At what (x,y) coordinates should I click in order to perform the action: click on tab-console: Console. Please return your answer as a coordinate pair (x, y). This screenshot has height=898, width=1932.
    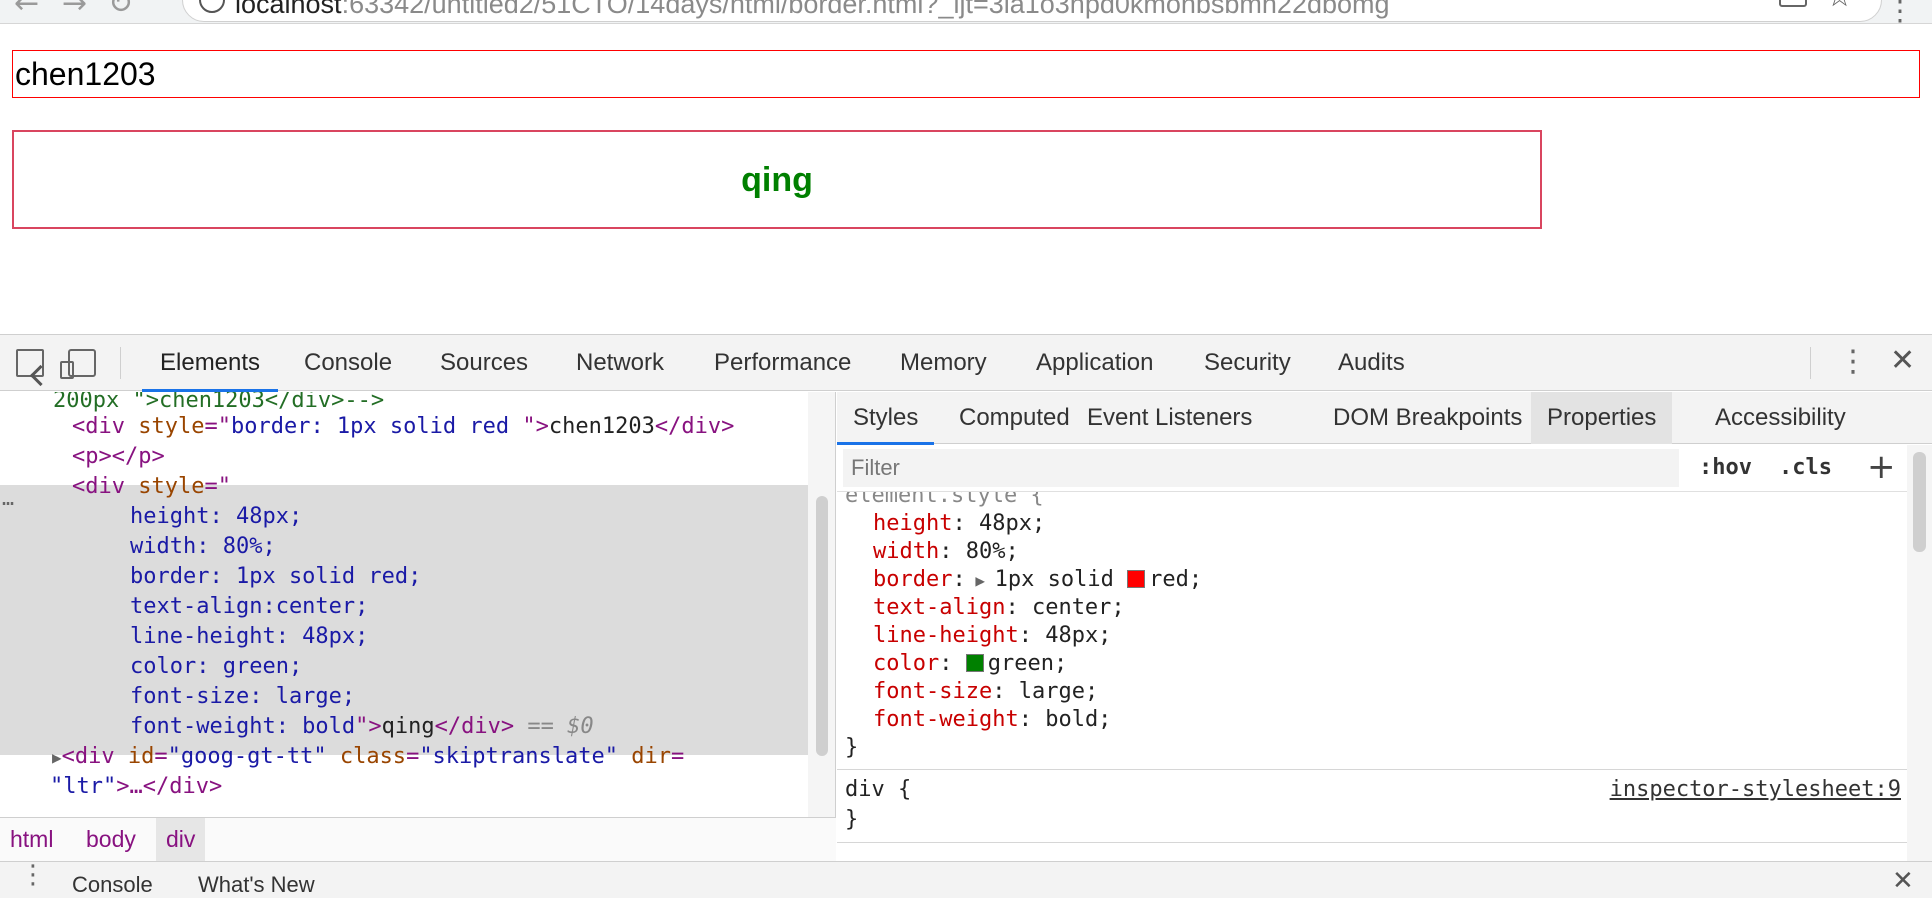
    Looking at the image, I should click on (348, 363).